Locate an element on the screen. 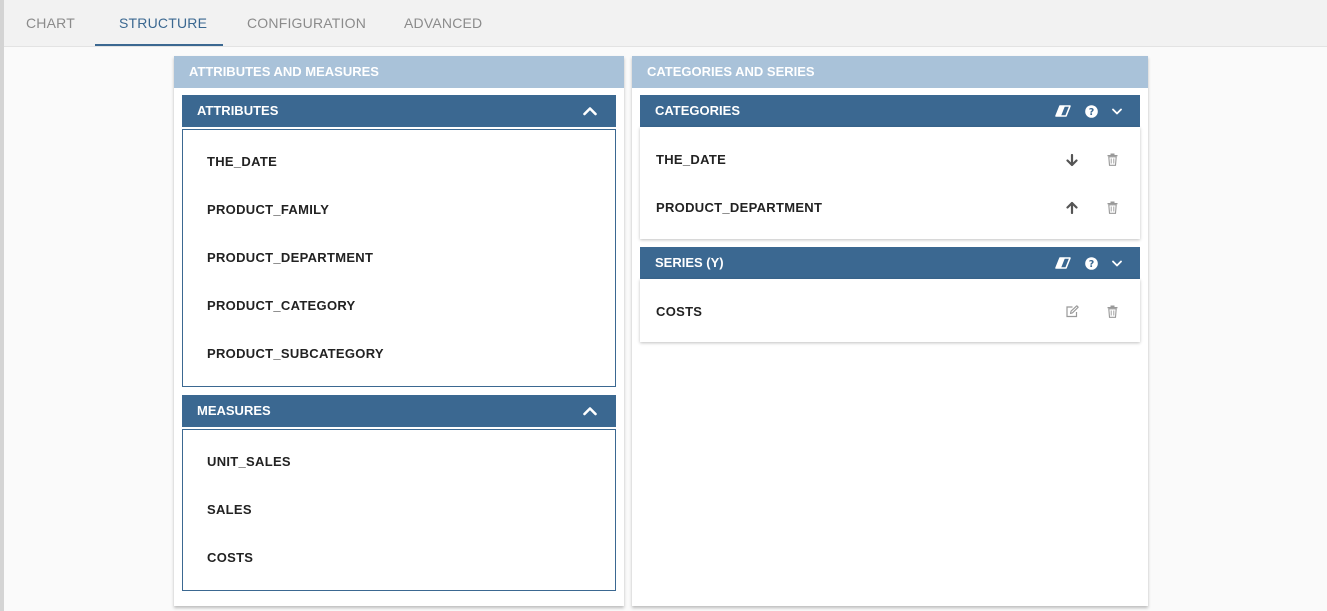 Image resolution: width=1327 pixels, height=611 pixels. list-item: SALES is located at coordinates (229, 510).